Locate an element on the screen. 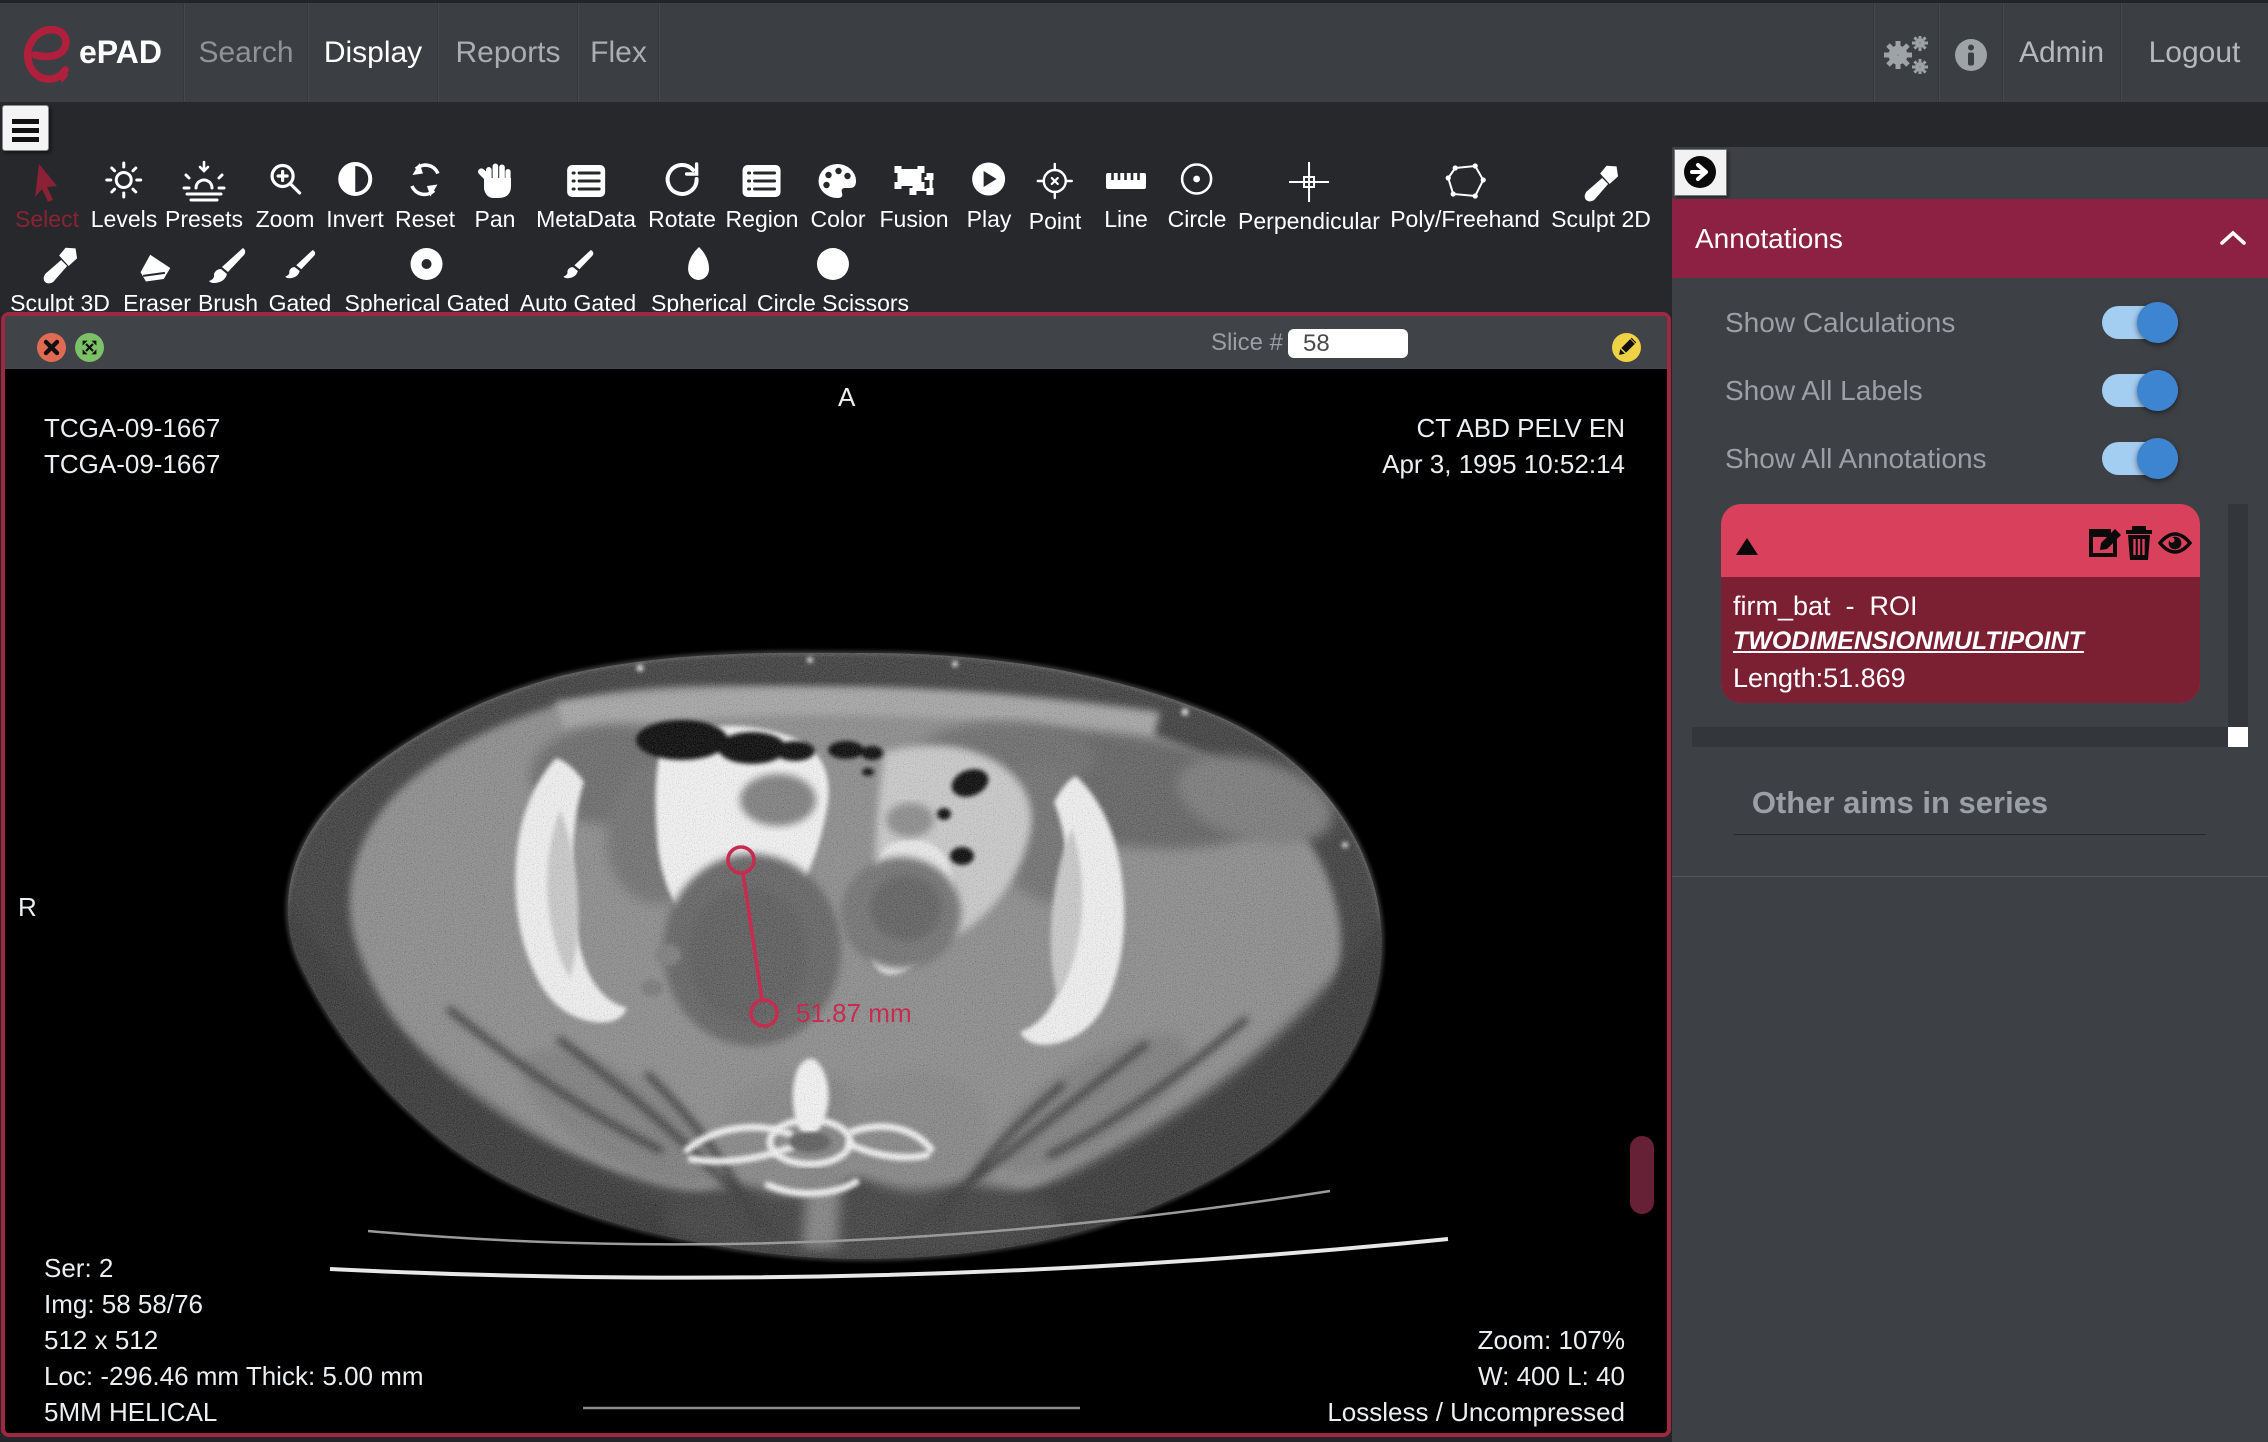  svg-text: 51.87 mm is located at coordinates (854, 1013).